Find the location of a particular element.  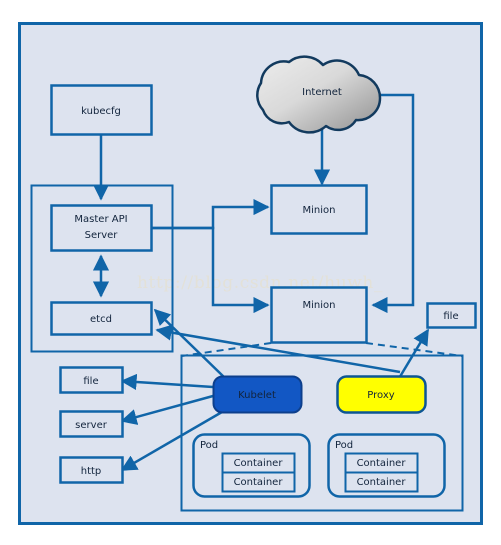

pod-right: Pod Container Container is located at coordinates (386, 465).